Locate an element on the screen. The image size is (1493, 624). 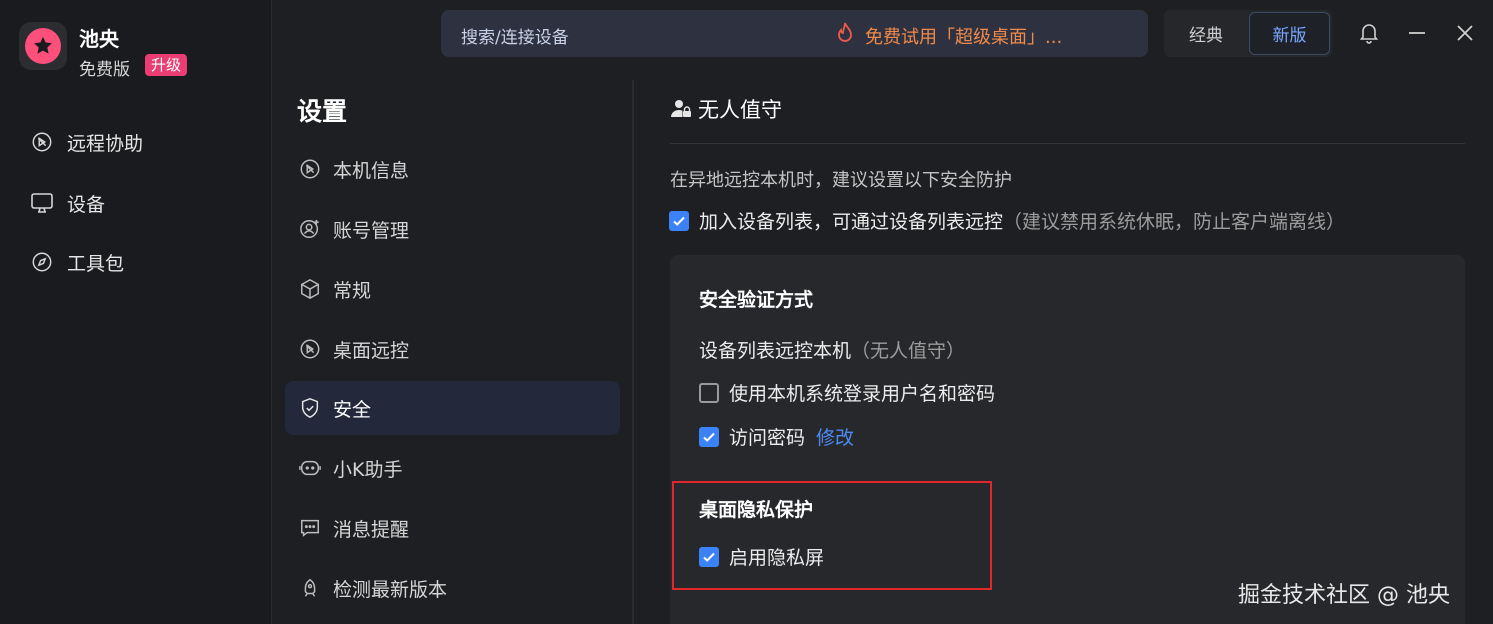
access-password-option: 访问密码 修改 is located at coordinates (776, 436).